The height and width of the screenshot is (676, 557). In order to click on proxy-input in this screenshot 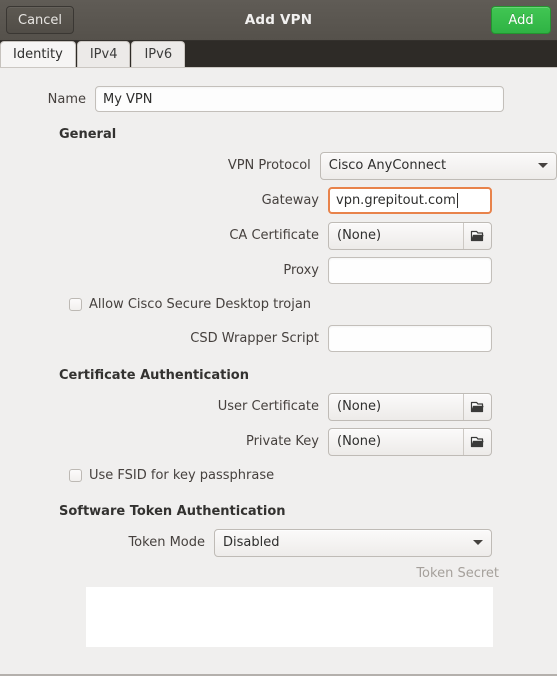, I will do `click(410, 270)`.